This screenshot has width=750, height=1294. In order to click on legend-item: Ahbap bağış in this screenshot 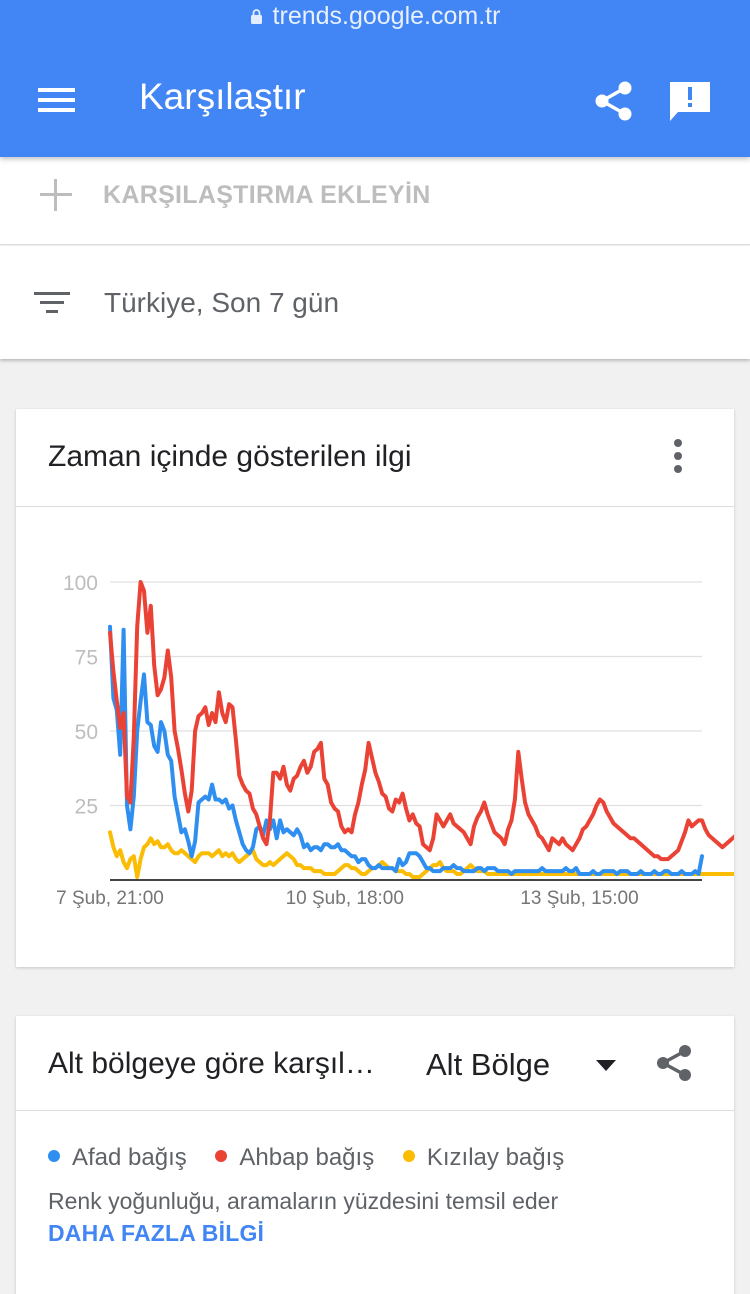, I will do `click(294, 1158)`.